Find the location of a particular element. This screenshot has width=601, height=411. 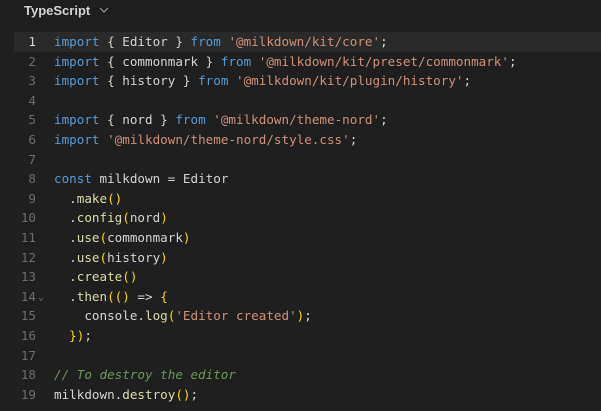

line-number: 19 is located at coordinates (28, 394).